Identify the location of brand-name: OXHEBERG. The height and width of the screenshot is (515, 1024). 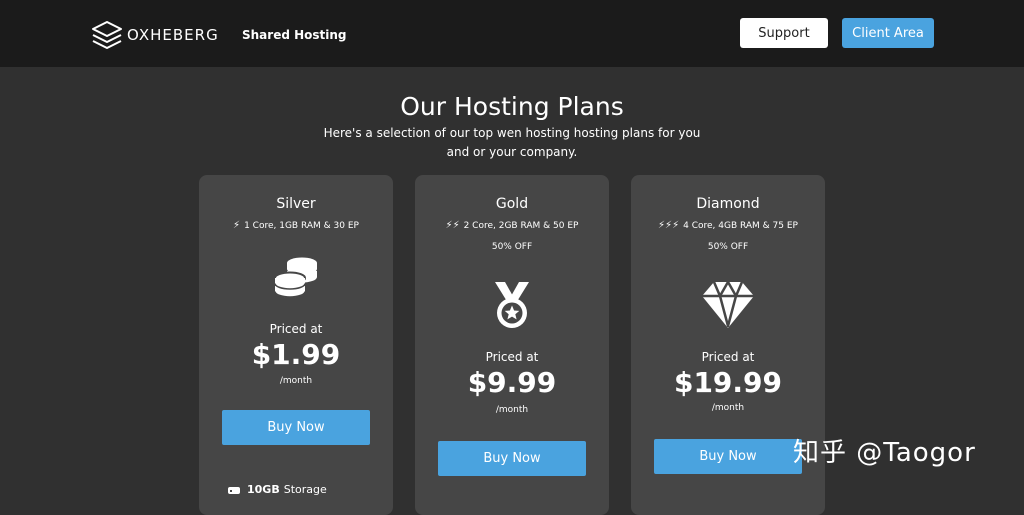
(173, 35).